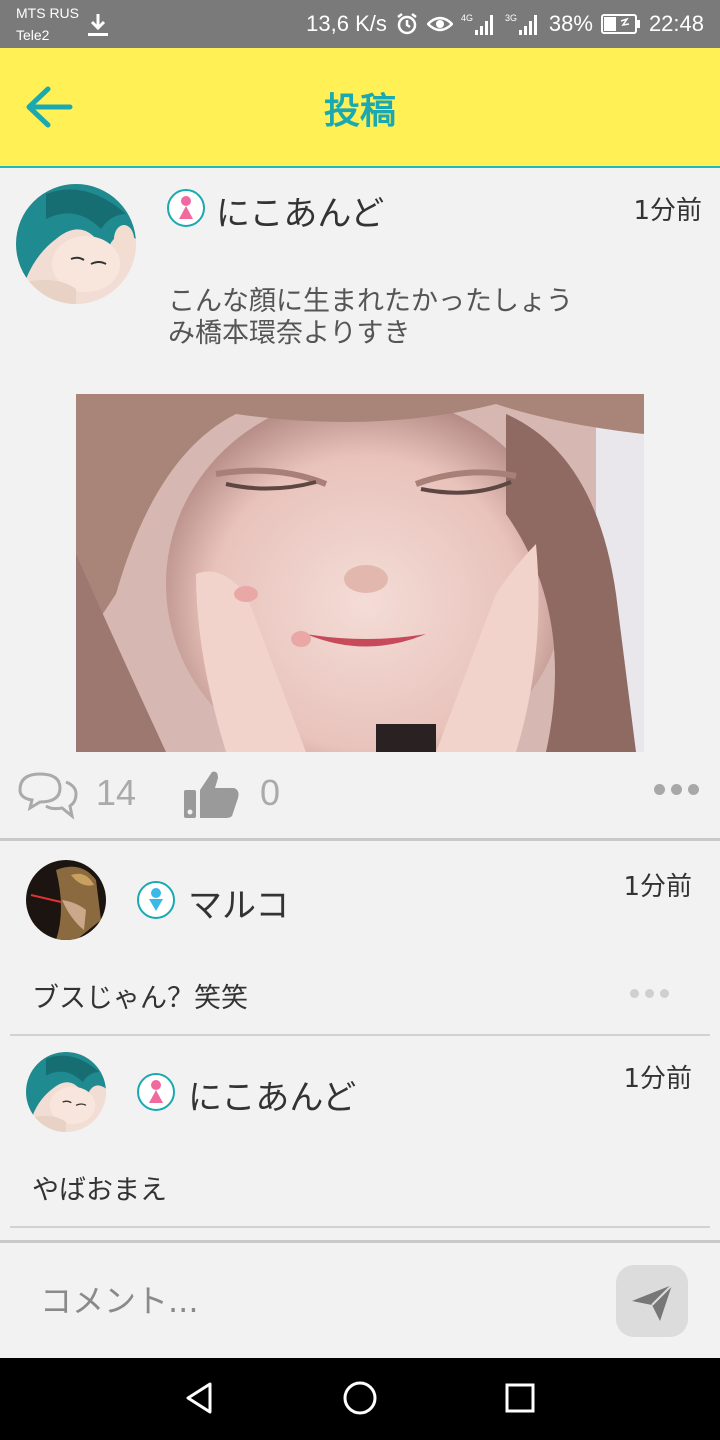 The height and width of the screenshot is (1440, 720). Describe the element at coordinates (47, 796) in the screenshot. I see `comment-icon` at that location.